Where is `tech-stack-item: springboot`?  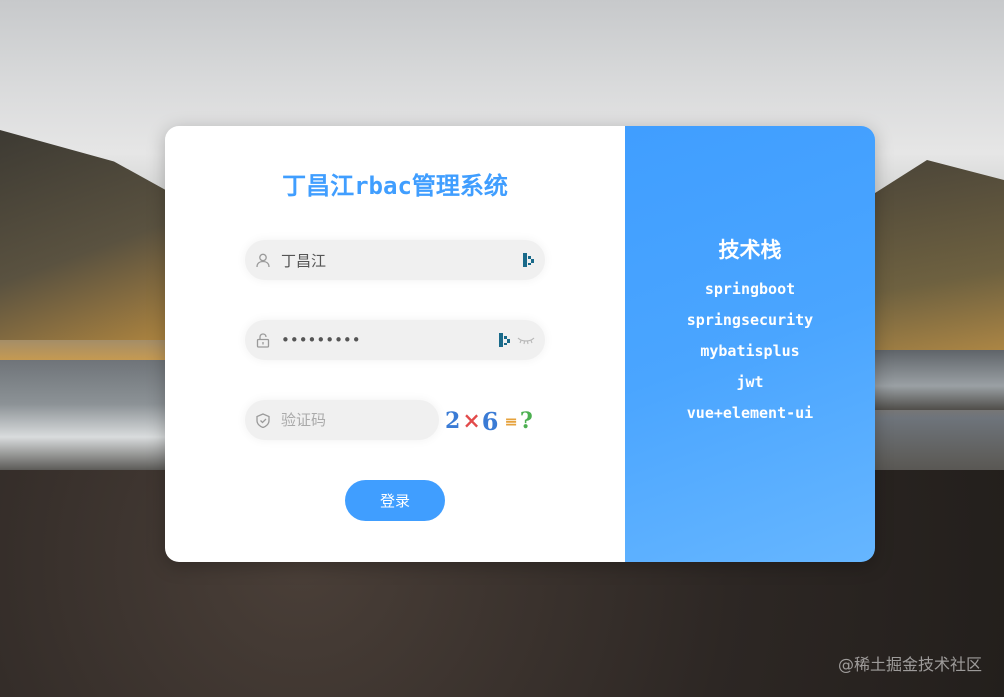 tech-stack-item: springboot is located at coordinates (750, 289).